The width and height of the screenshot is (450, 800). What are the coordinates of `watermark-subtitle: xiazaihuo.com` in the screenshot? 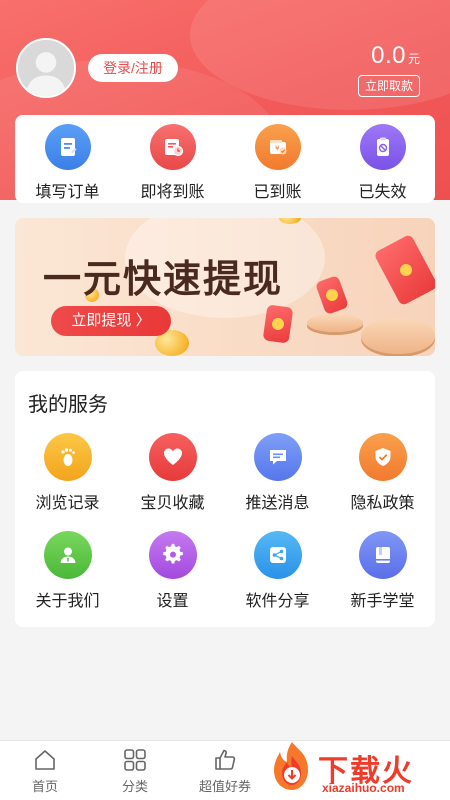 It's located at (363, 788).